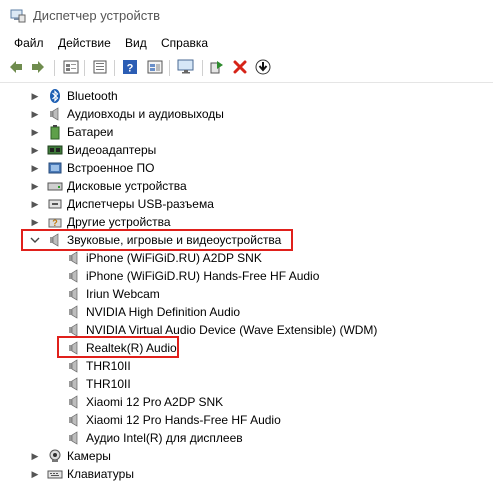 The height and width of the screenshot is (485, 493). I want to click on update-icon, so click(155, 67).